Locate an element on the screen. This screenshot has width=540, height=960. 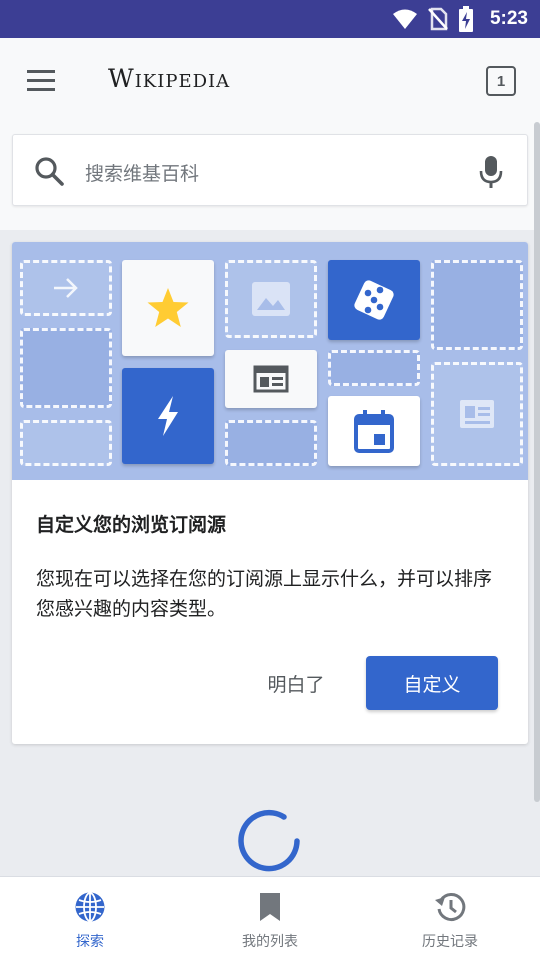
nav-history: 历史记录 is located at coordinates (450, 918).